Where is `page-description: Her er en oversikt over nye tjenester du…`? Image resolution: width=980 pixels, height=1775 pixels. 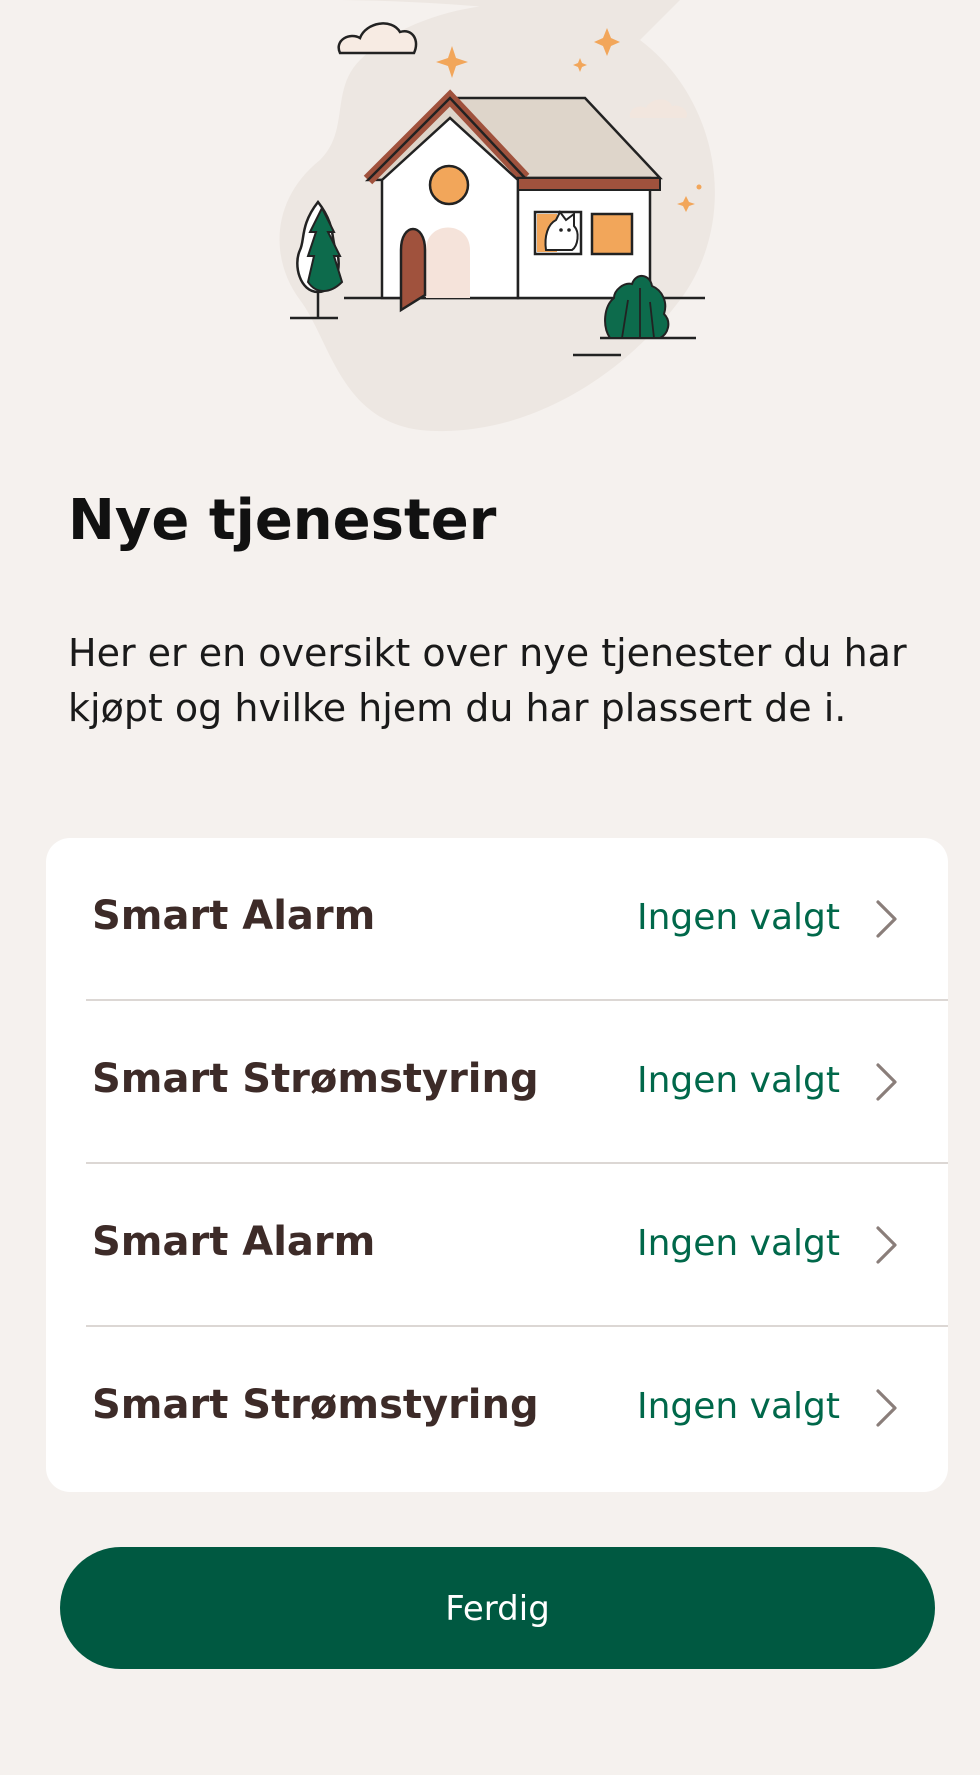
page-description: Her er en oversikt over nye tjenester du… is located at coordinates (487, 680).